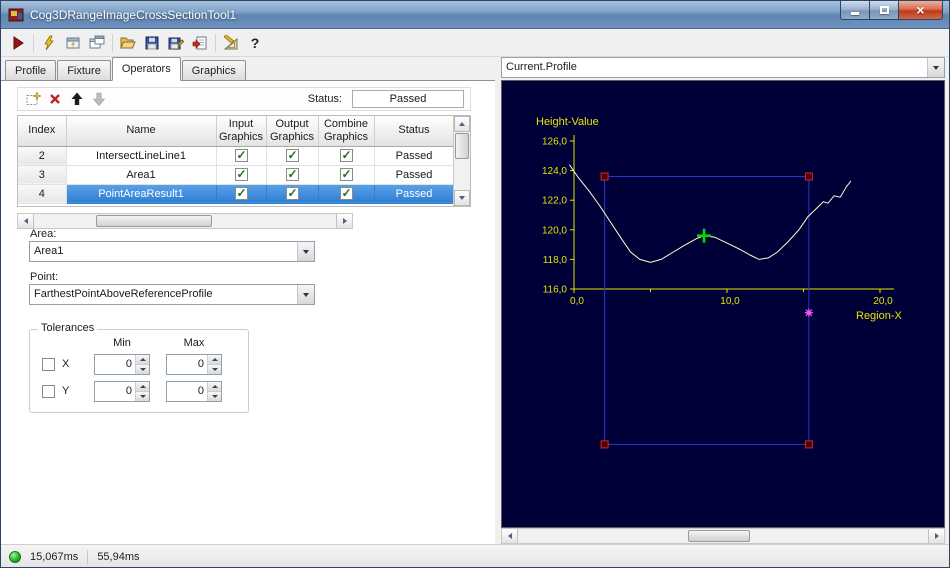  Describe the element at coordinates (187, 391) in the screenshot. I see `tolerance-y-max-value: 0` at that location.